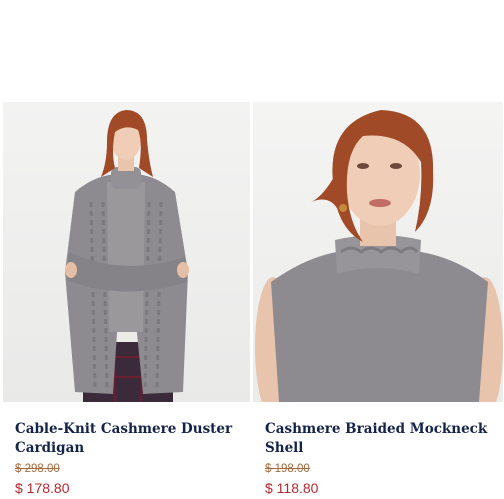 The width and height of the screenshot is (504, 499). Describe the element at coordinates (37, 469) in the screenshot. I see `original-price: $ 298.00` at that location.